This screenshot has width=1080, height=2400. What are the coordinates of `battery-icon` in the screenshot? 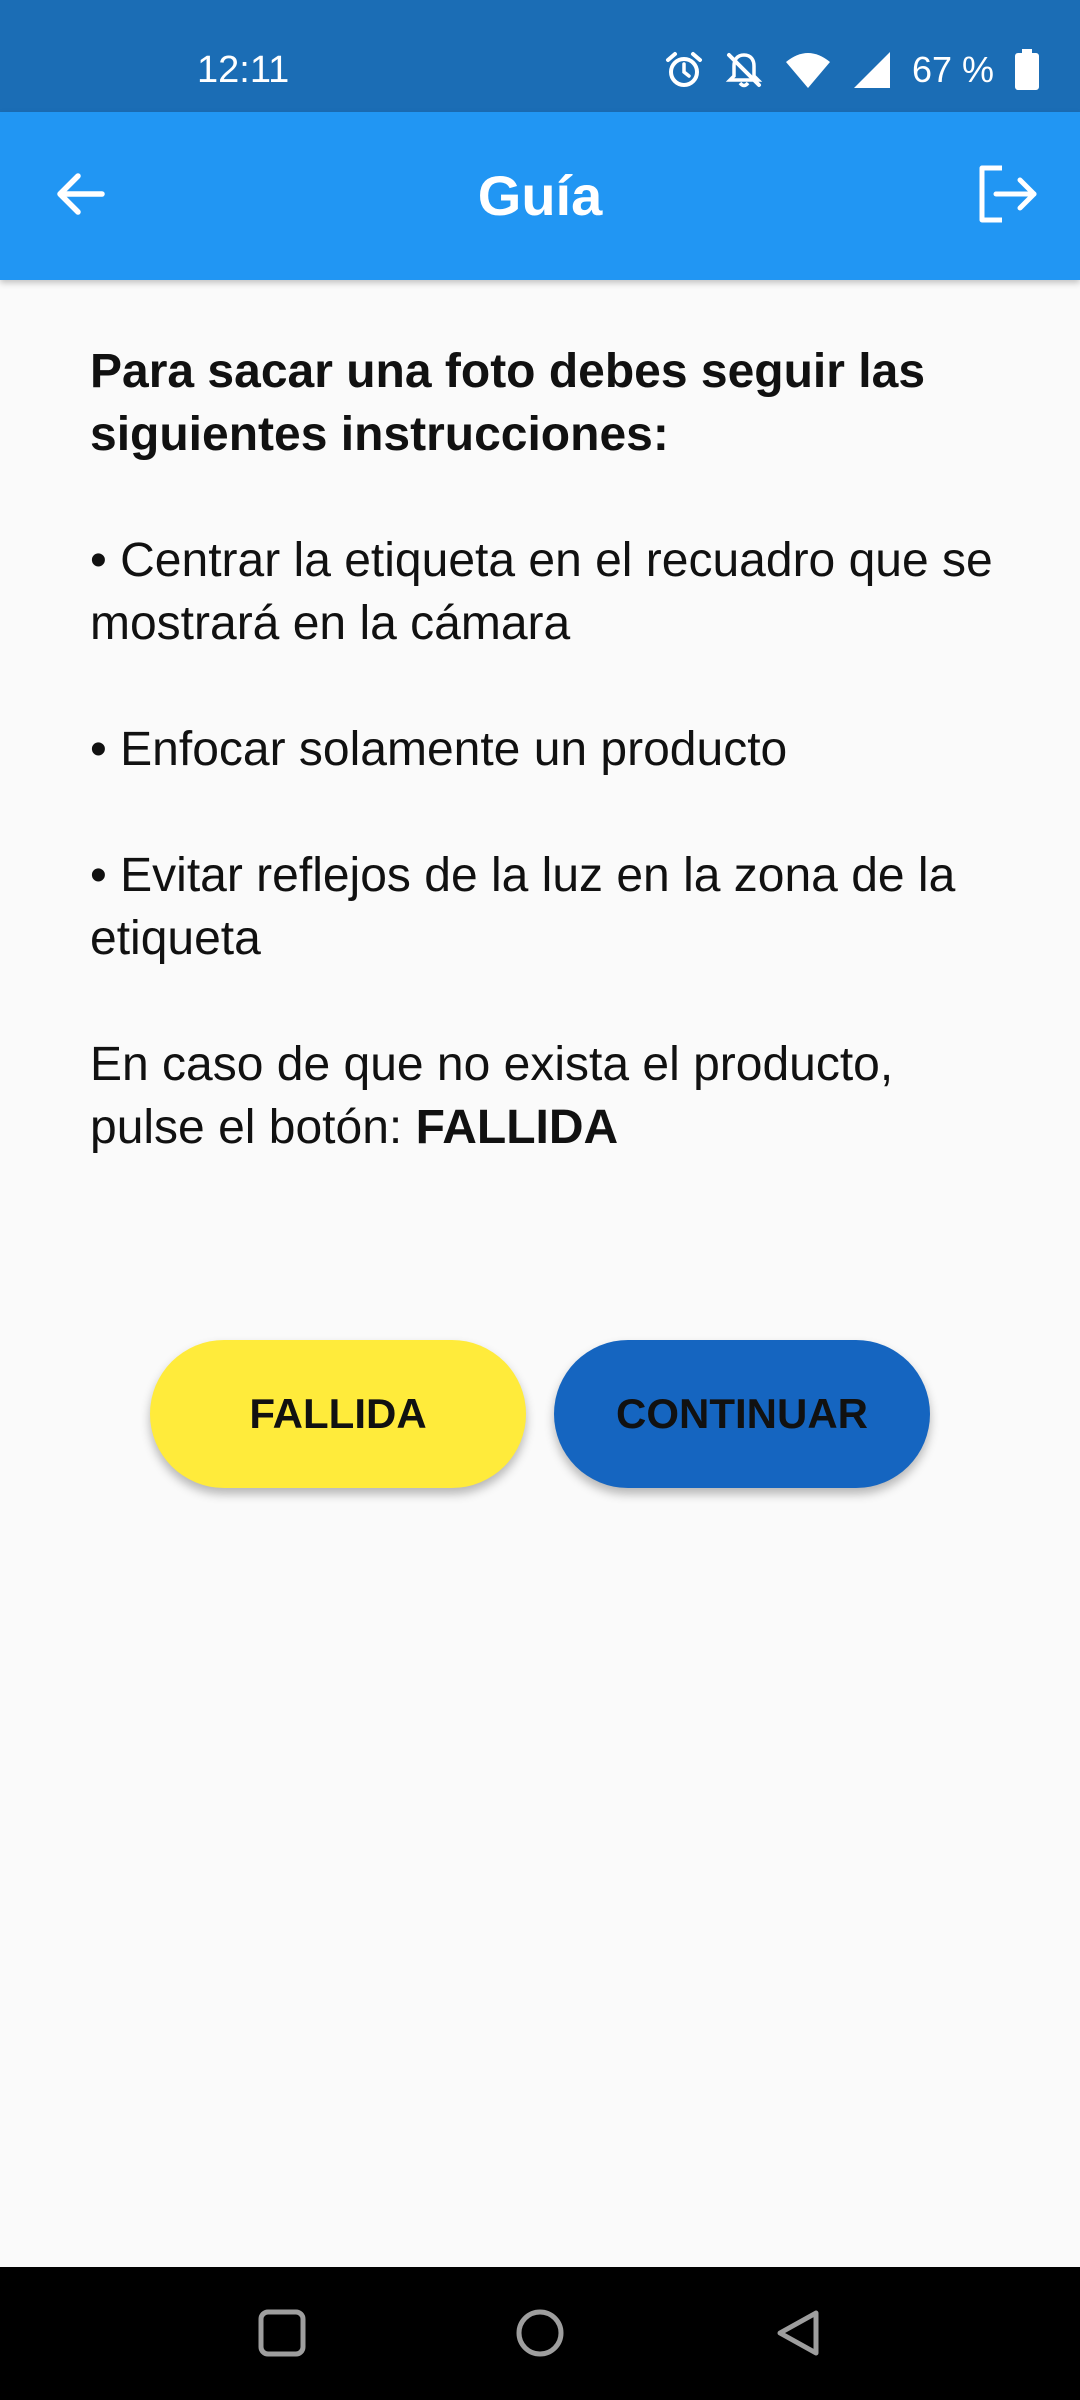 It's located at (1027, 70).